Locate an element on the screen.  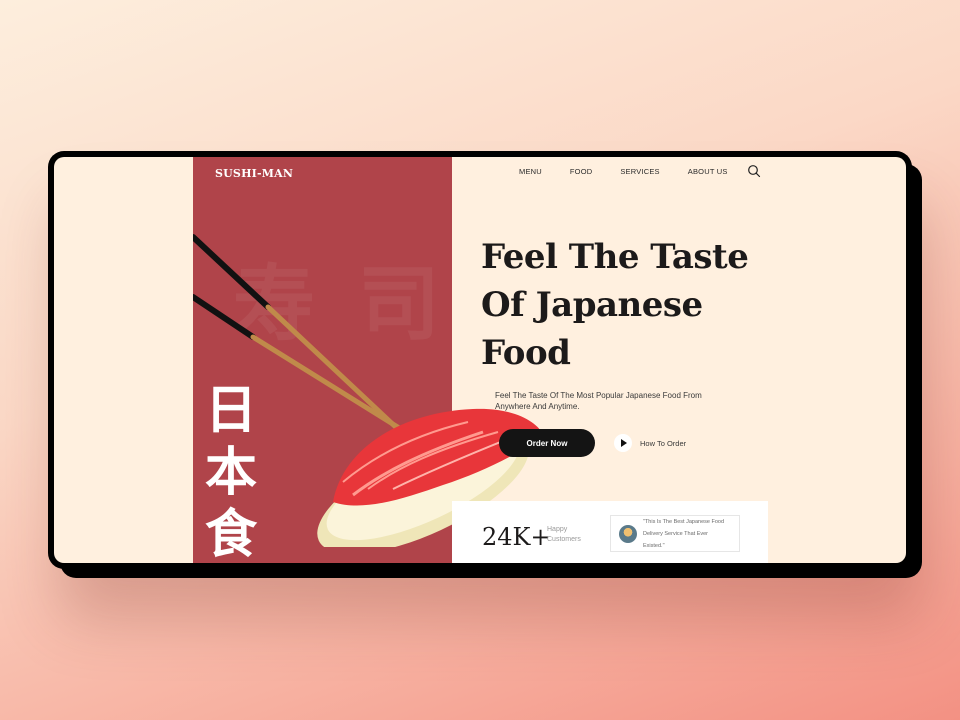
play-icon is located at coordinates (623, 443).